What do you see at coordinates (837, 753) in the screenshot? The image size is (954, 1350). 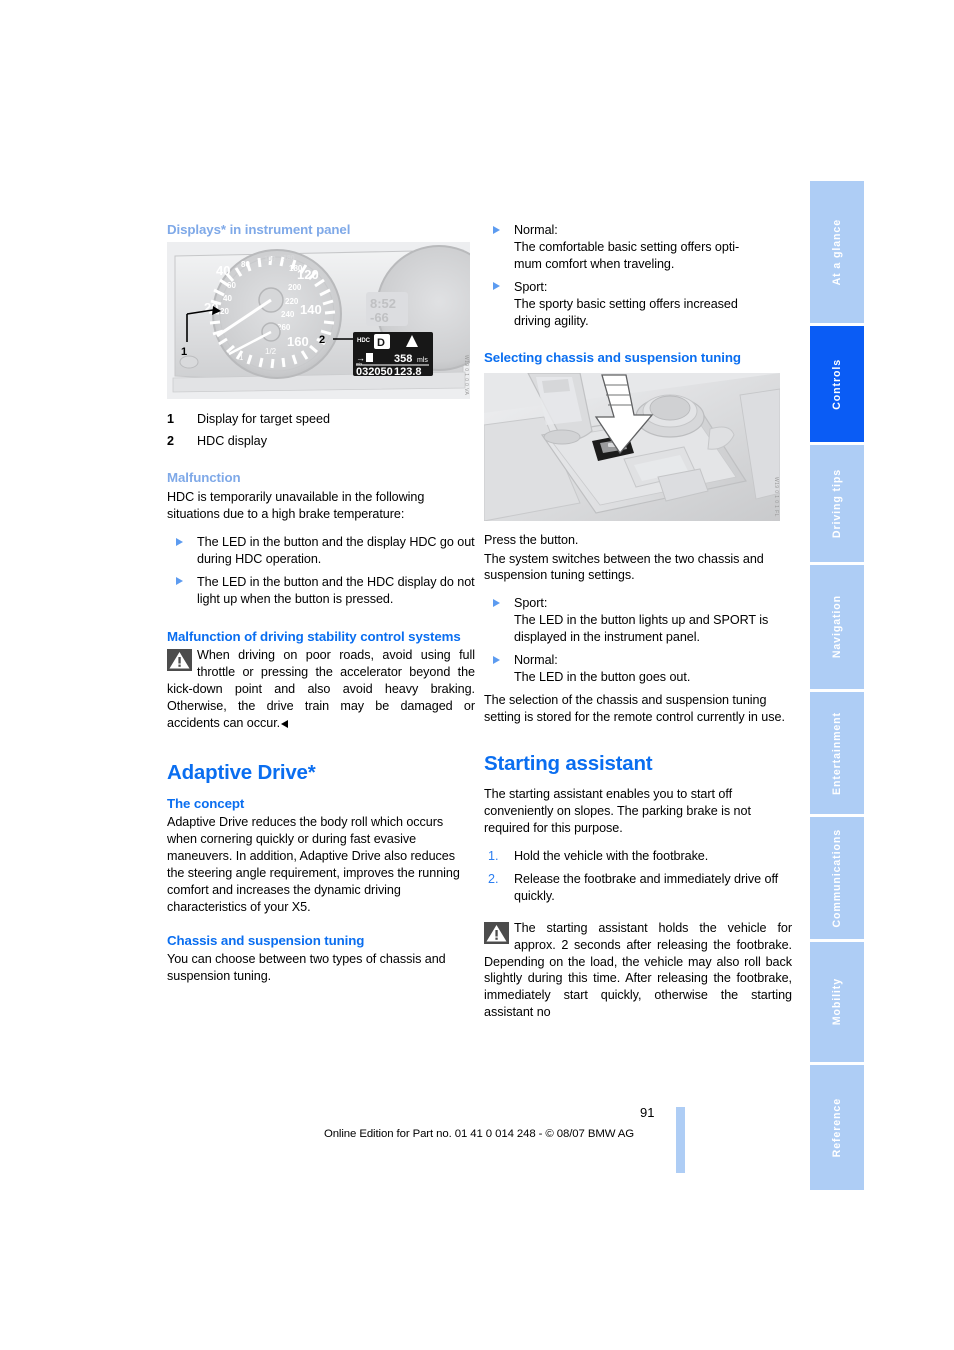 I see `tab-entertainment: Entertainment` at bounding box center [837, 753].